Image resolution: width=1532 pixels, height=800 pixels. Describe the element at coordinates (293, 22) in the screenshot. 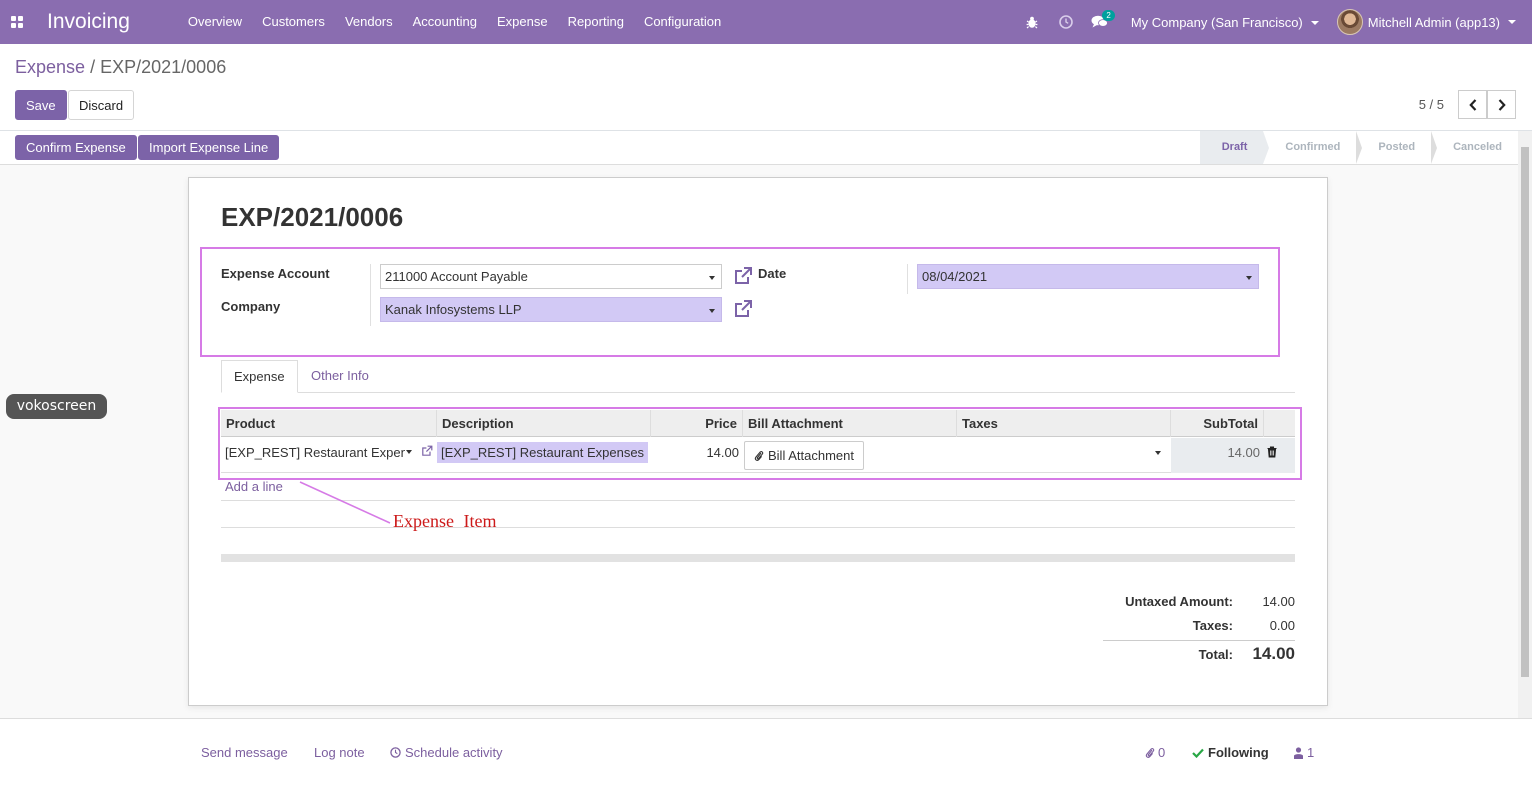

I see `menu-customers: Customers` at that location.